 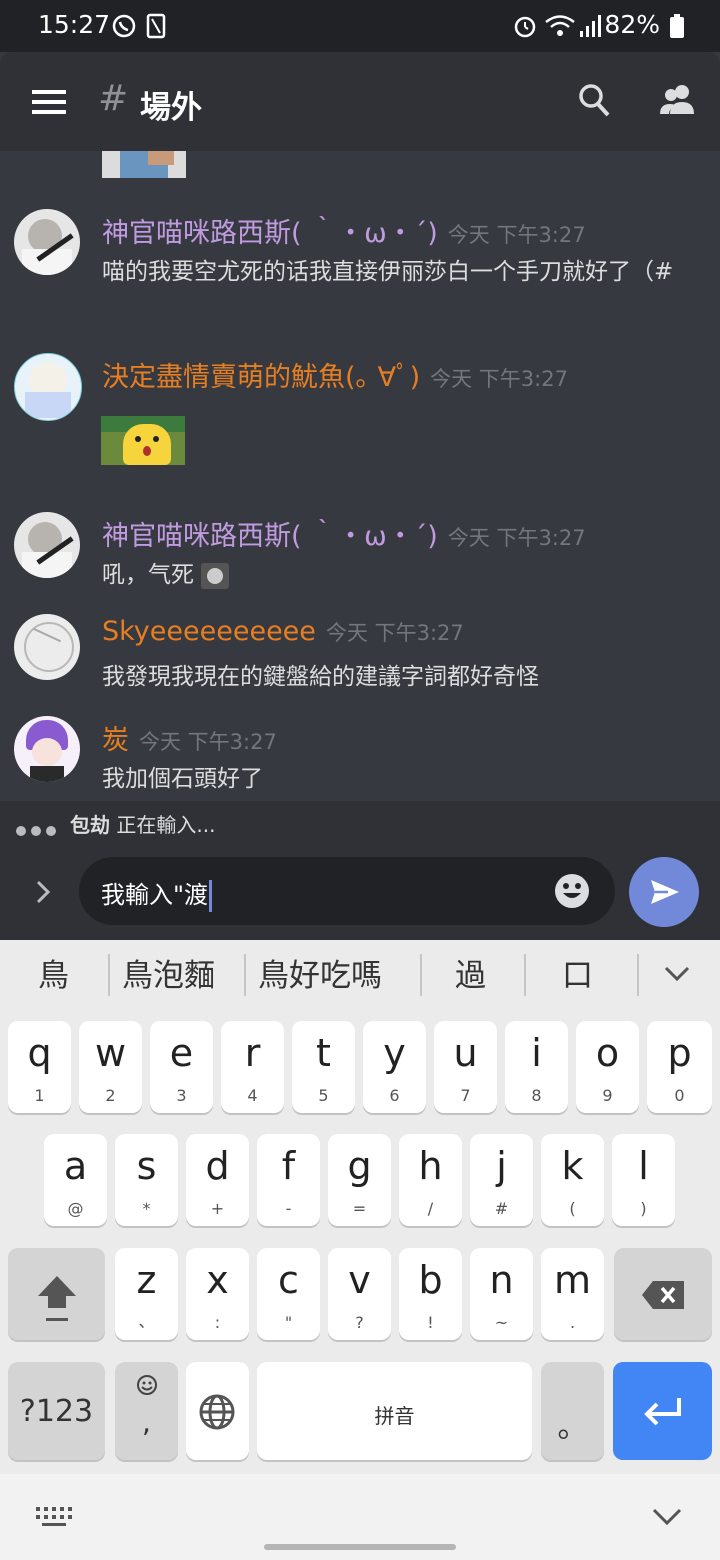 What do you see at coordinates (320, 972) in the screenshot?
I see `suggestion-3: 鳥好吃嗎` at bounding box center [320, 972].